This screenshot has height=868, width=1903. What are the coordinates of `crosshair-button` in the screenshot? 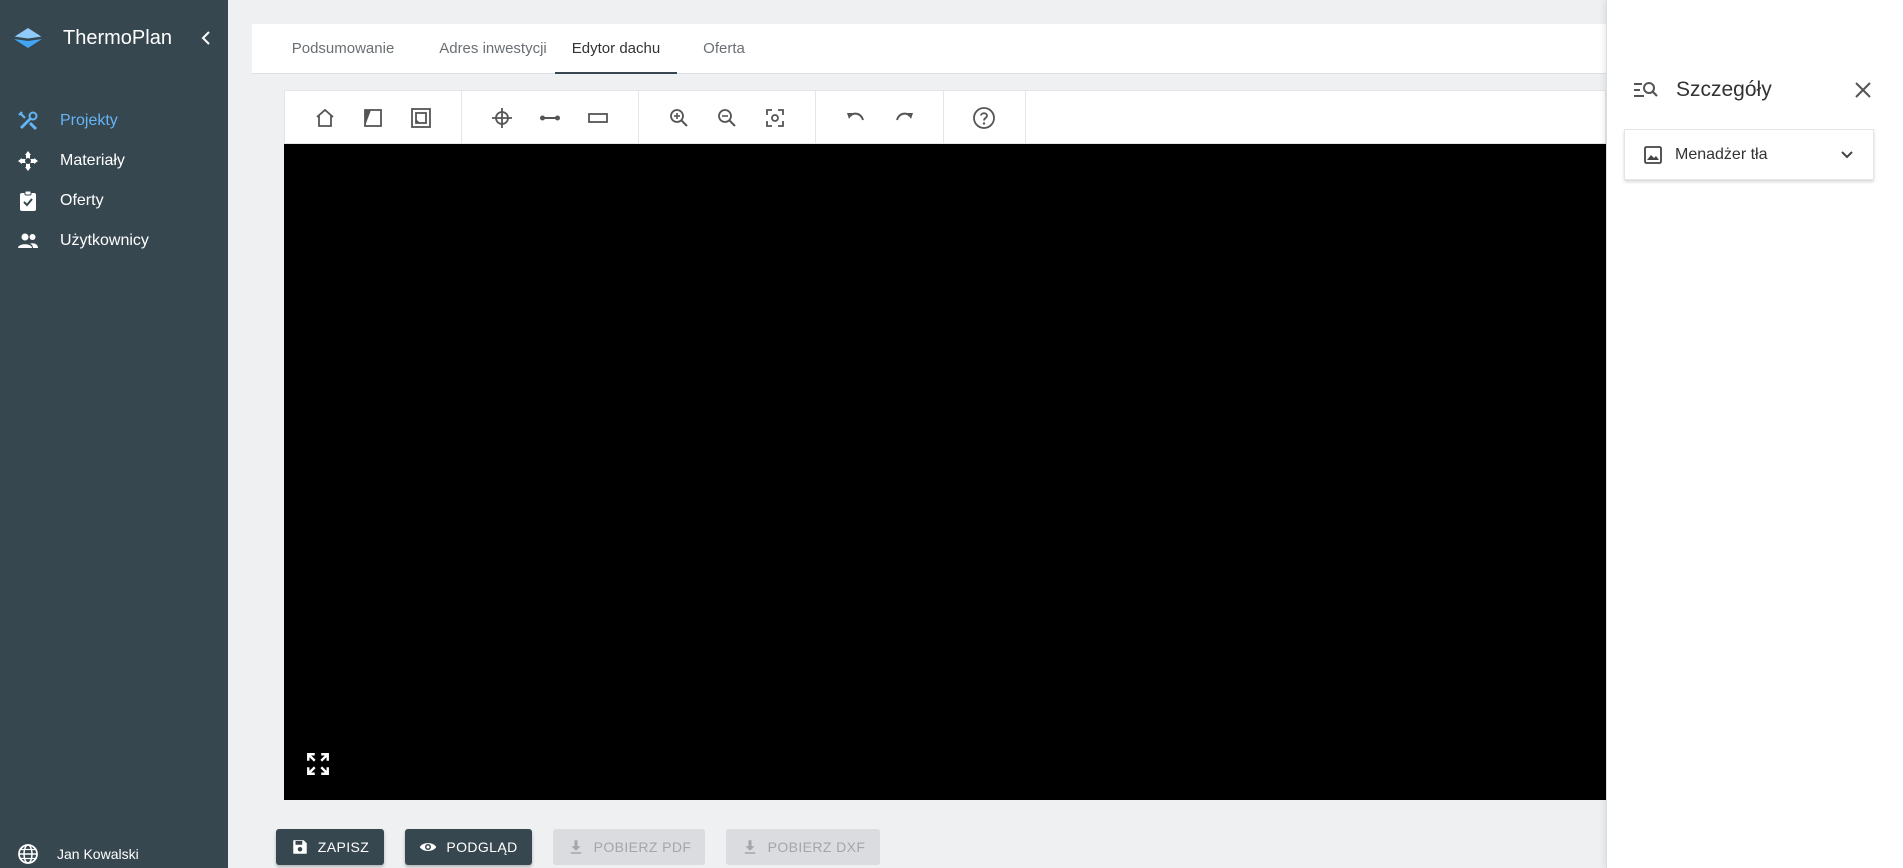 It's located at (502, 118).